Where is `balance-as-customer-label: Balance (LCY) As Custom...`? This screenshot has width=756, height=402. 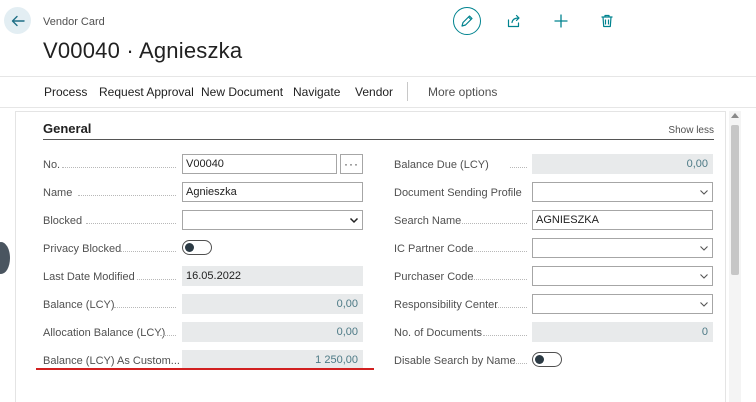
balance-as-customer-label: Balance (LCY) As Custom... is located at coordinates (111, 361).